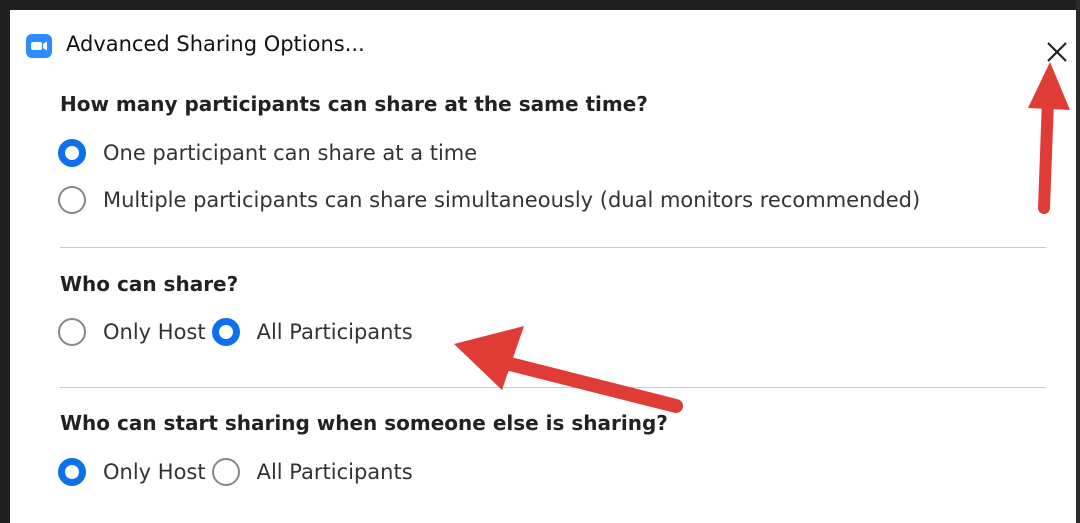  What do you see at coordinates (1049, 138) in the screenshot?
I see `annotation-arrow-close` at bounding box center [1049, 138].